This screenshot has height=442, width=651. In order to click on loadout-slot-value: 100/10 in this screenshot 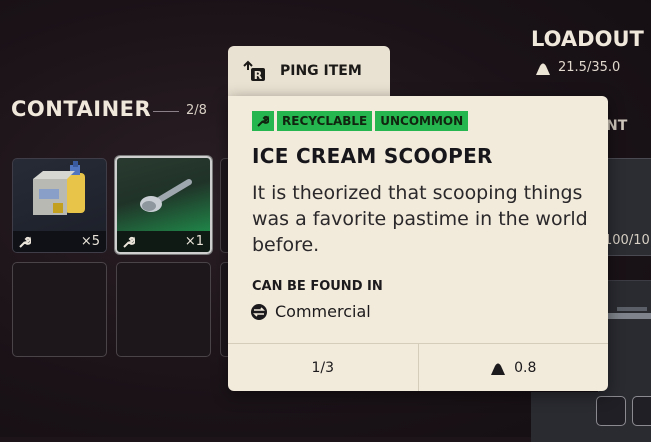, I will do `click(627, 240)`.